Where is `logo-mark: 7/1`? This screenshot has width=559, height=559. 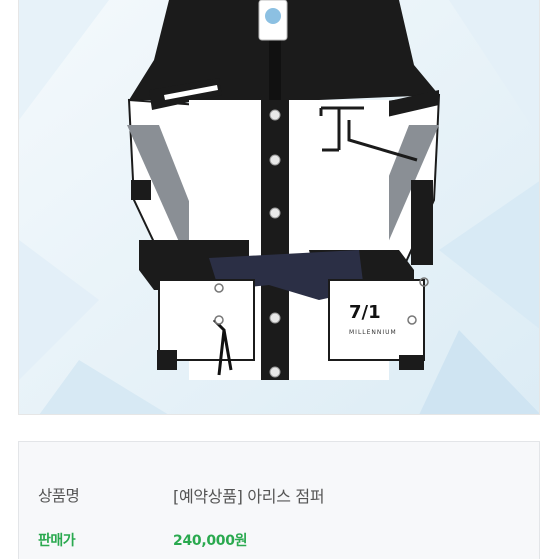 logo-mark: 7/1 is located at coordinates (365, 312).